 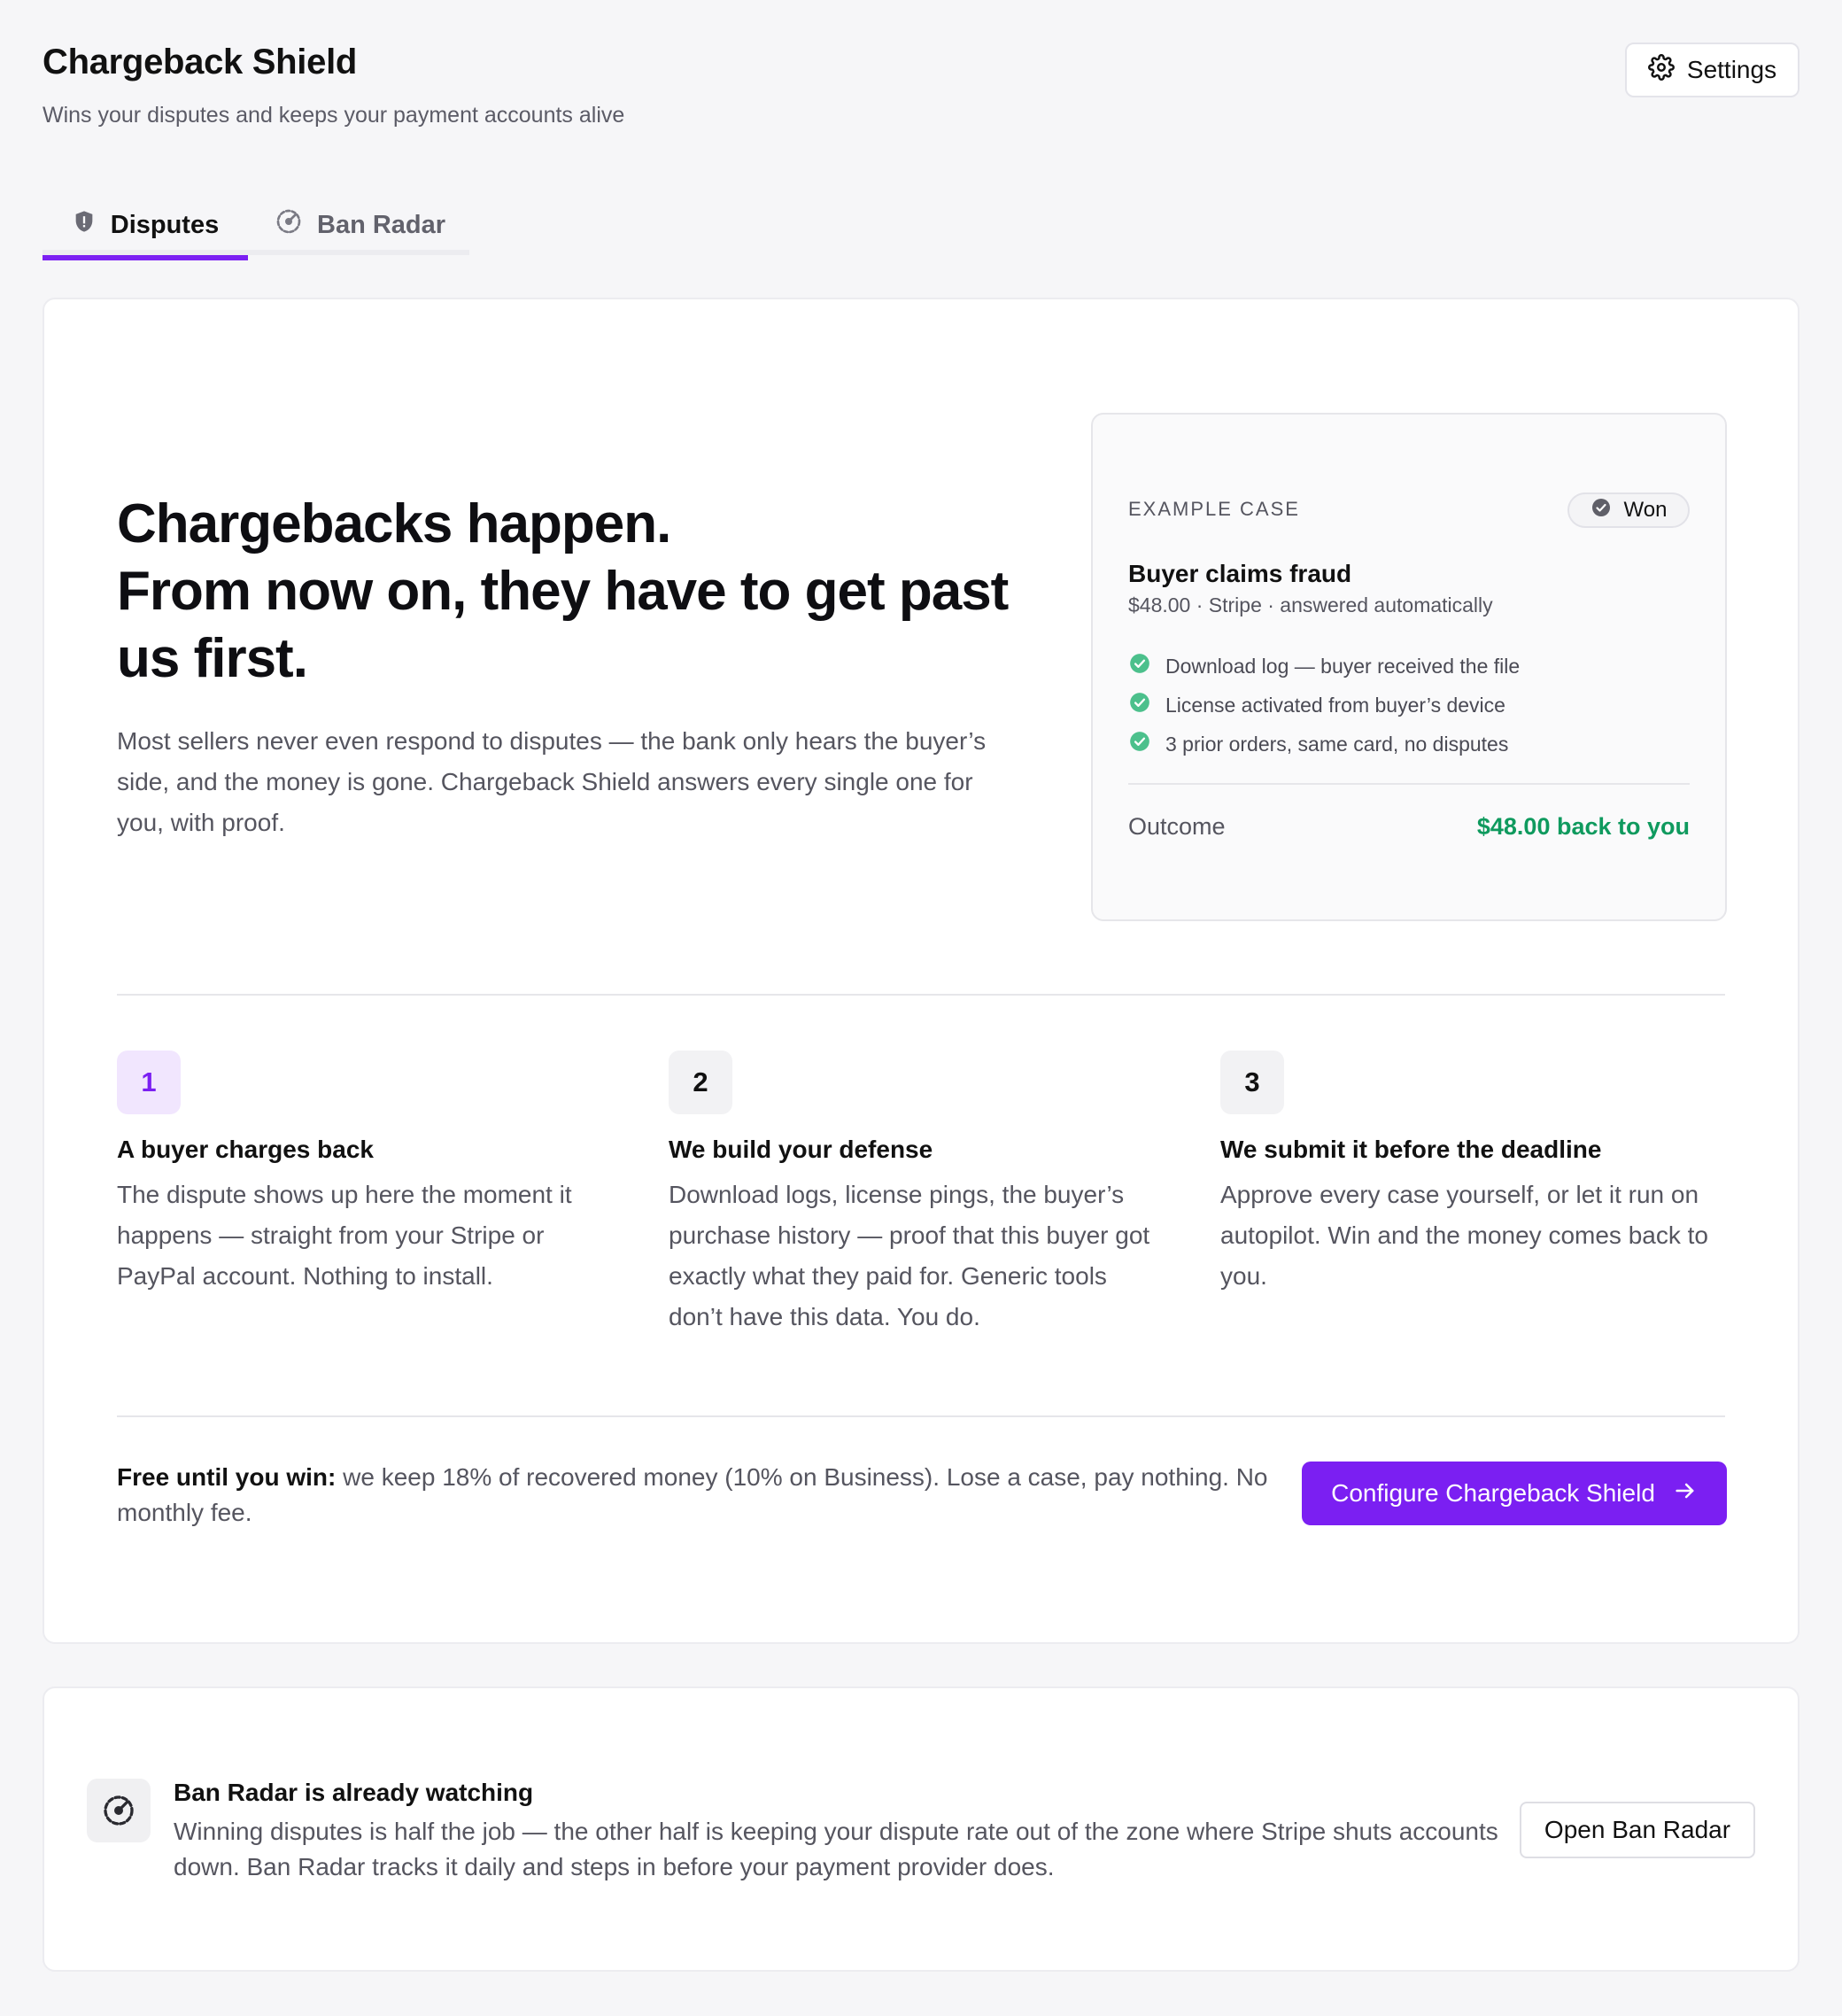 What do you see at coordinates (1177, 827) in the screenshot?
I see `outcome-label: Outcome` at bounding box center [1177, 827].